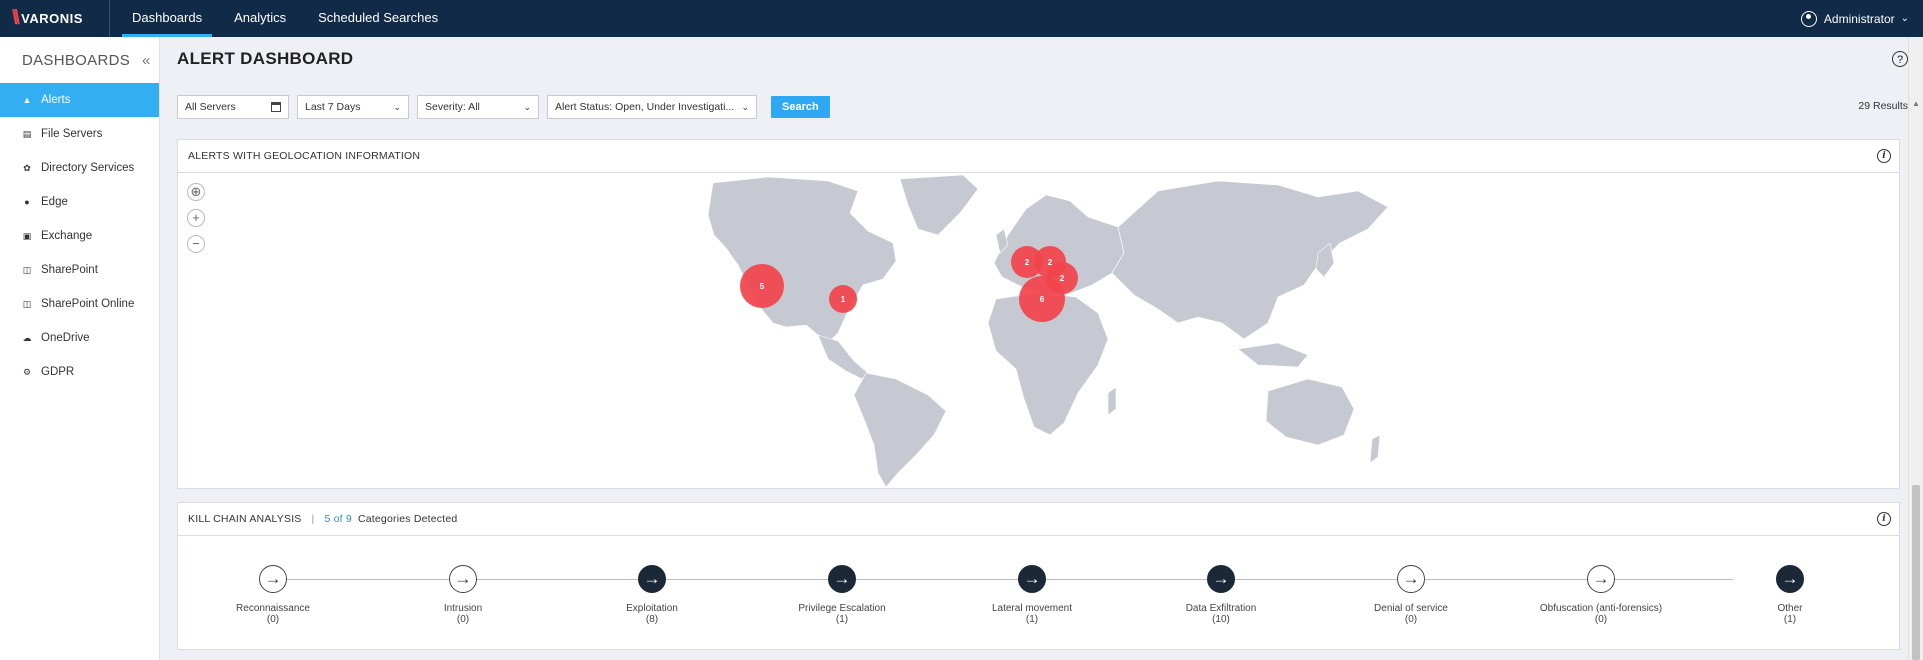 The height and width of the screenshot is (660, 1923). I want to click on map-zoom-out-button: −, so click(196, 244).